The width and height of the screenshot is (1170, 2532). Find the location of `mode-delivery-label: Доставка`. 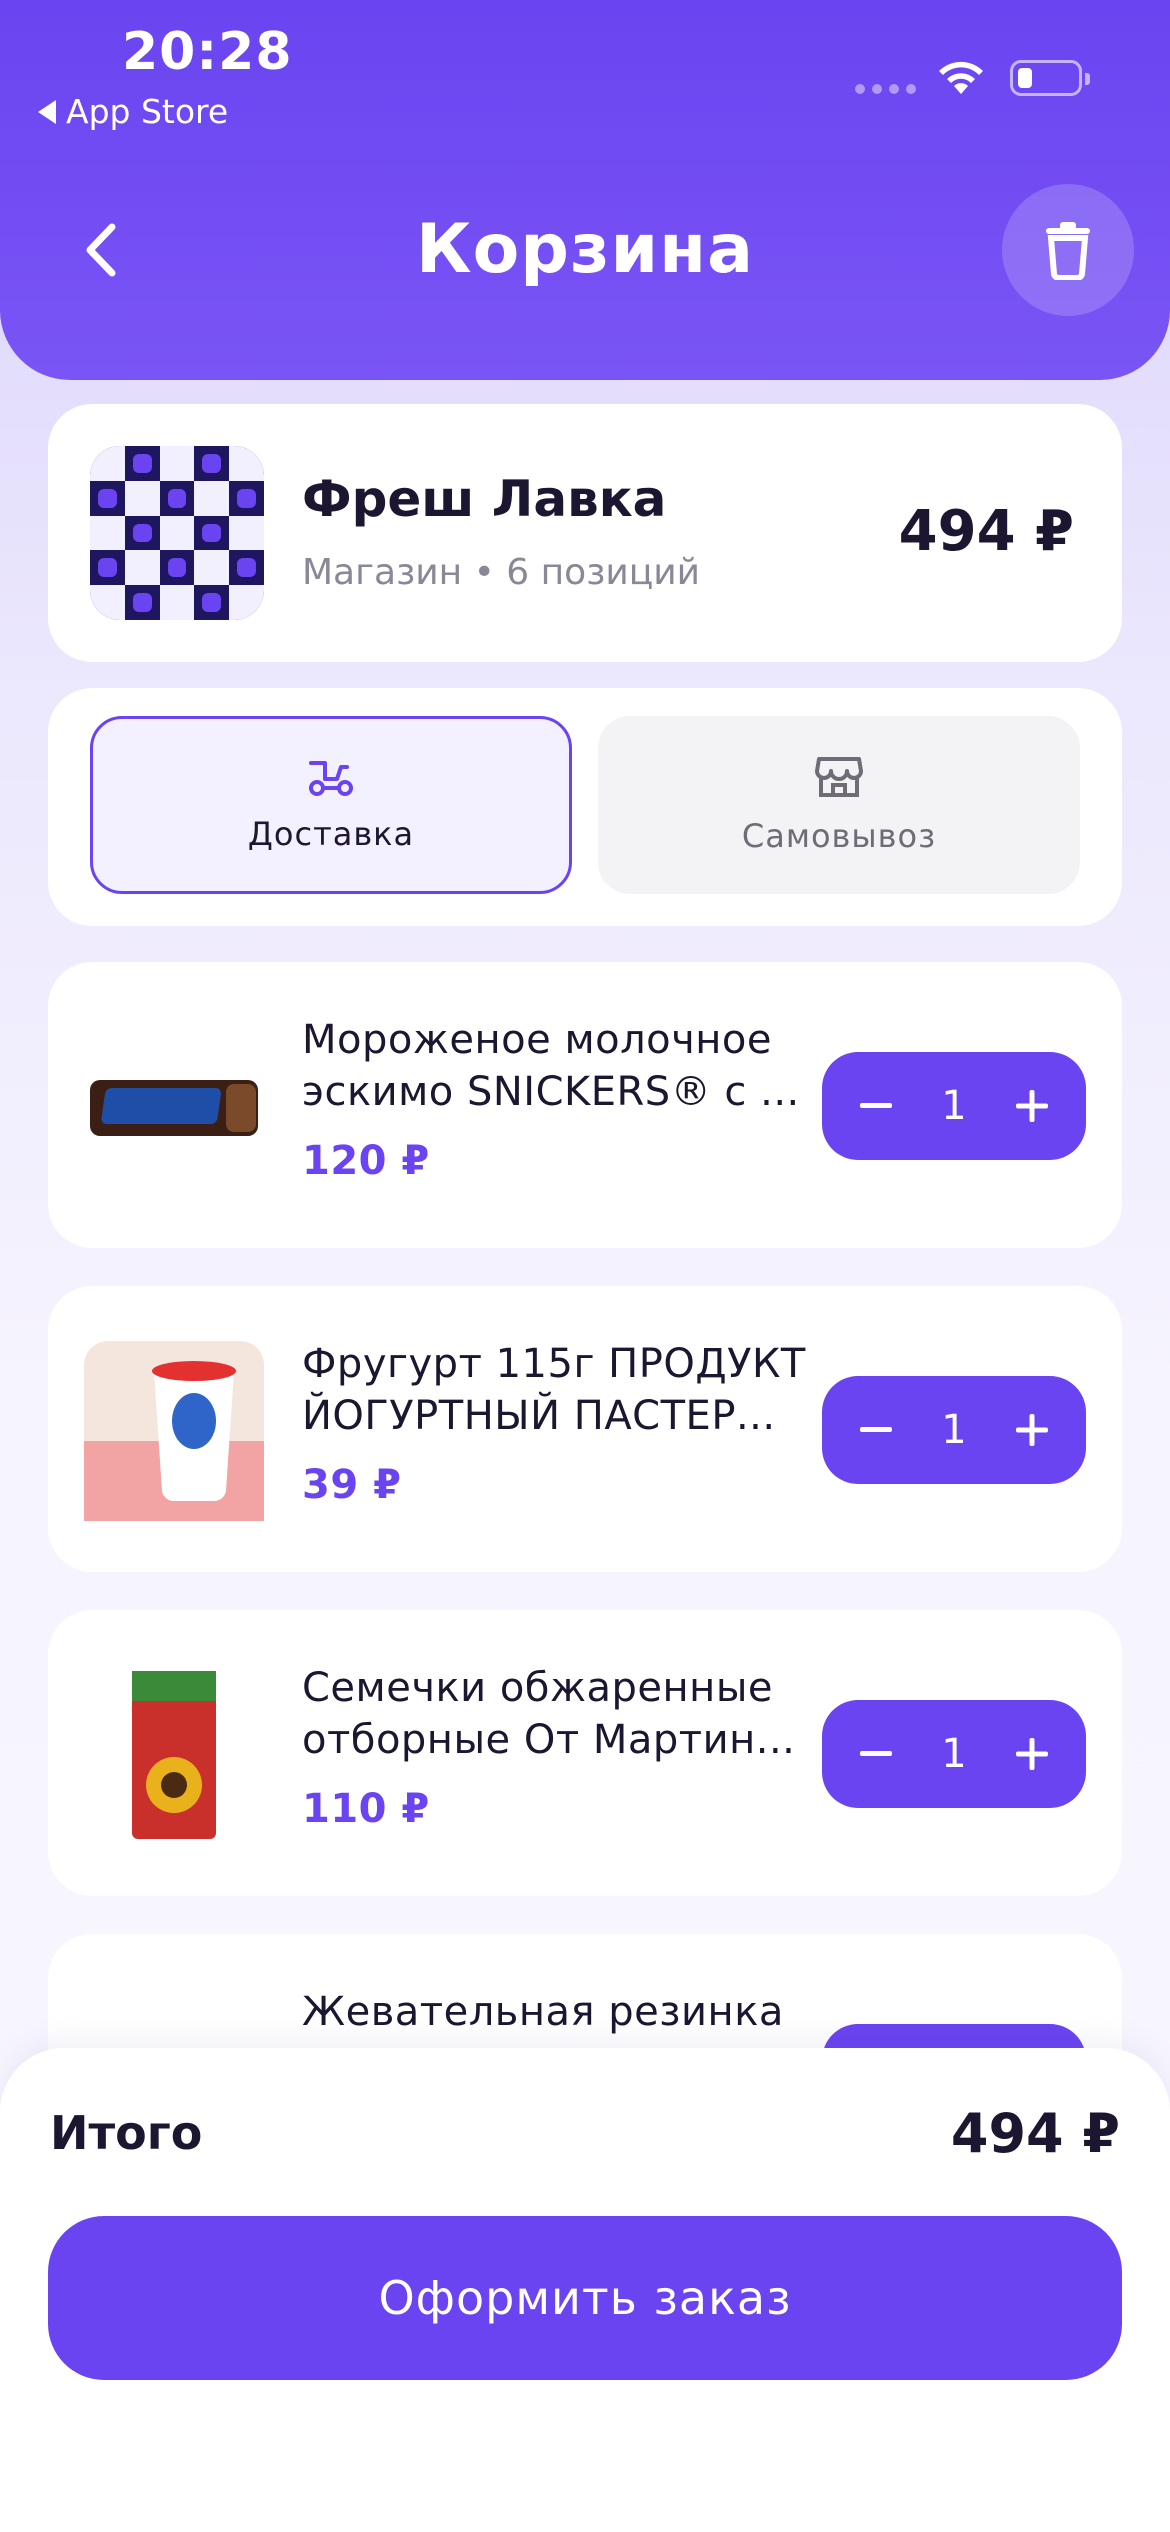

mode-delivery-label: Доставка is located at coordinates (331, 834).